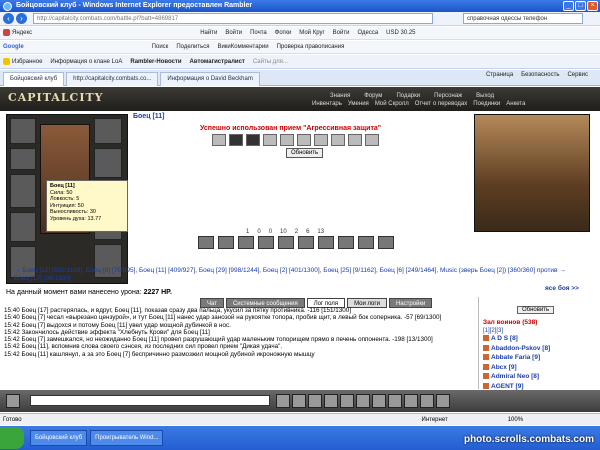  What do you see at coordinates (17, 33) in the screenshot?
I see `yandex-logo: Яндекс` at bounding box center [17, 33].